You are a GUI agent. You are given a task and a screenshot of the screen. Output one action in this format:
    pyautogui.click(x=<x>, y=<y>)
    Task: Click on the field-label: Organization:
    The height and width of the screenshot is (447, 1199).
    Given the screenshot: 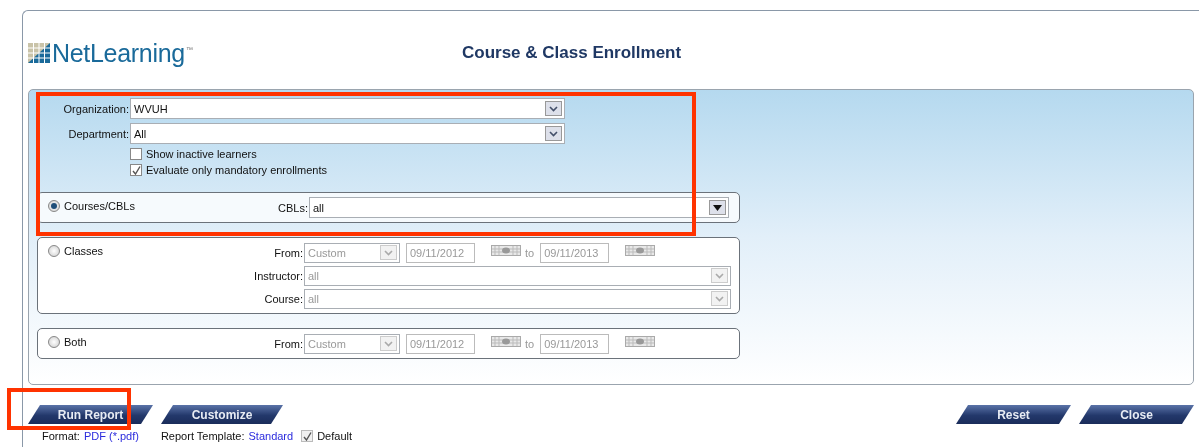 What is the action you would take?
    pyautogui.click(x=96, y=108)
    